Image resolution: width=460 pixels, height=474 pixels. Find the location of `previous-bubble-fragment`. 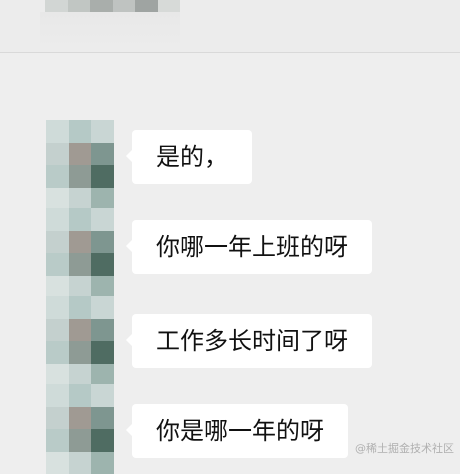

previous-bubble-fragment is located at coordinates (110, 30).